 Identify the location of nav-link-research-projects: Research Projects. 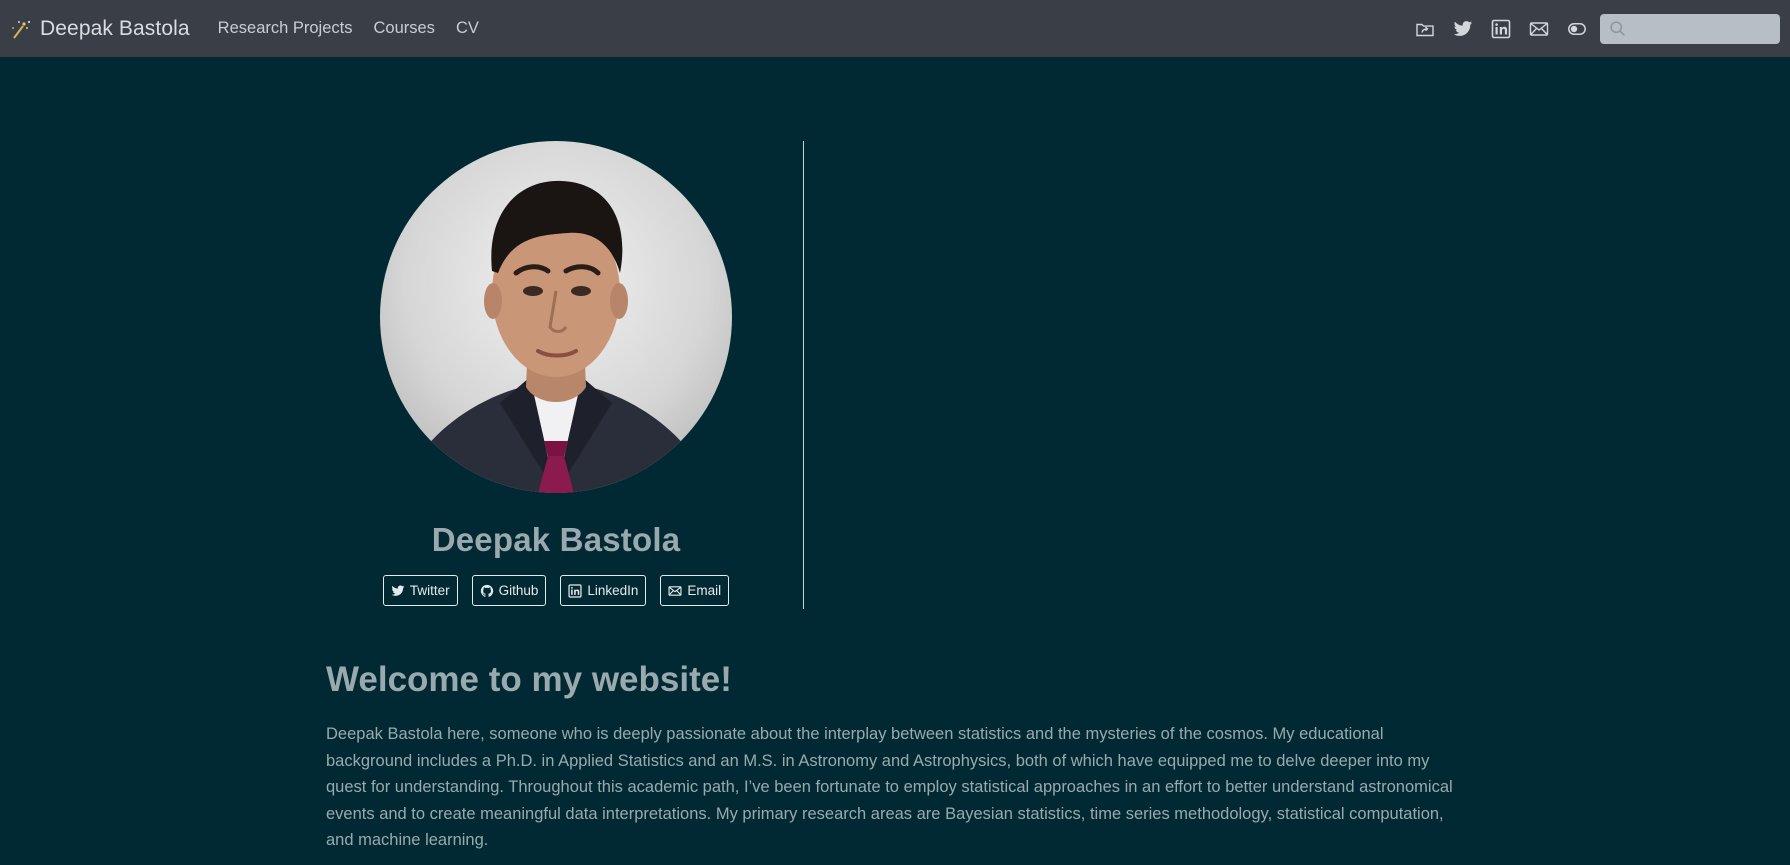
(285, 28).